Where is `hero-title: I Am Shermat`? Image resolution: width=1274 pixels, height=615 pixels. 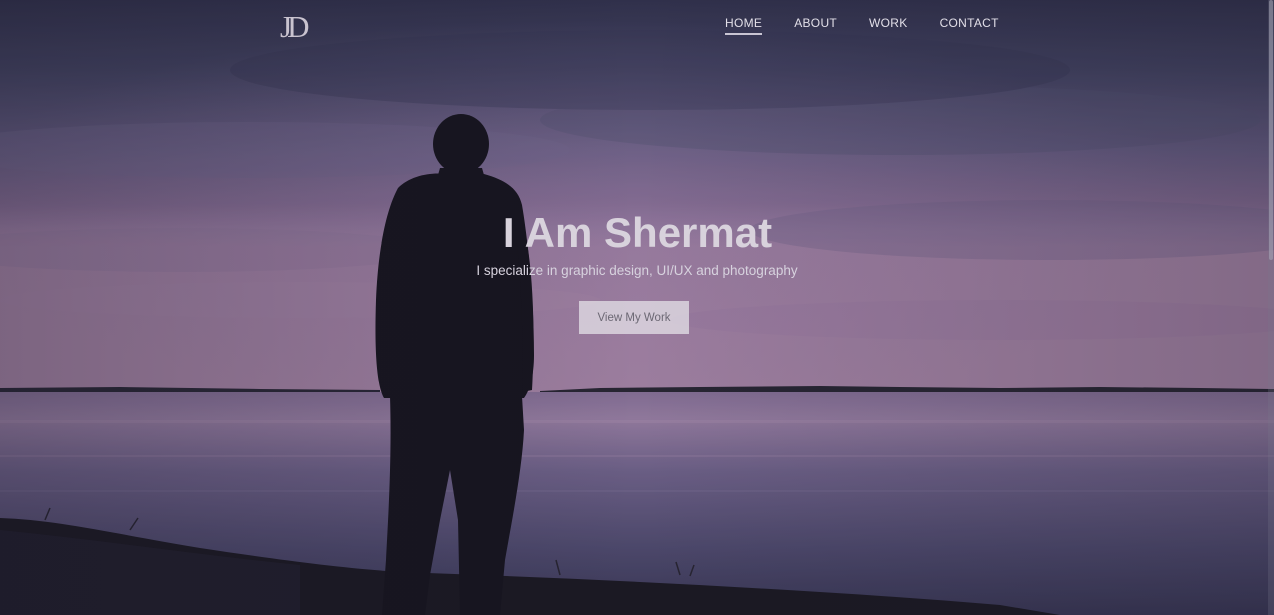
hero-title: I Am Shermat is located at coordinates (637, 232).